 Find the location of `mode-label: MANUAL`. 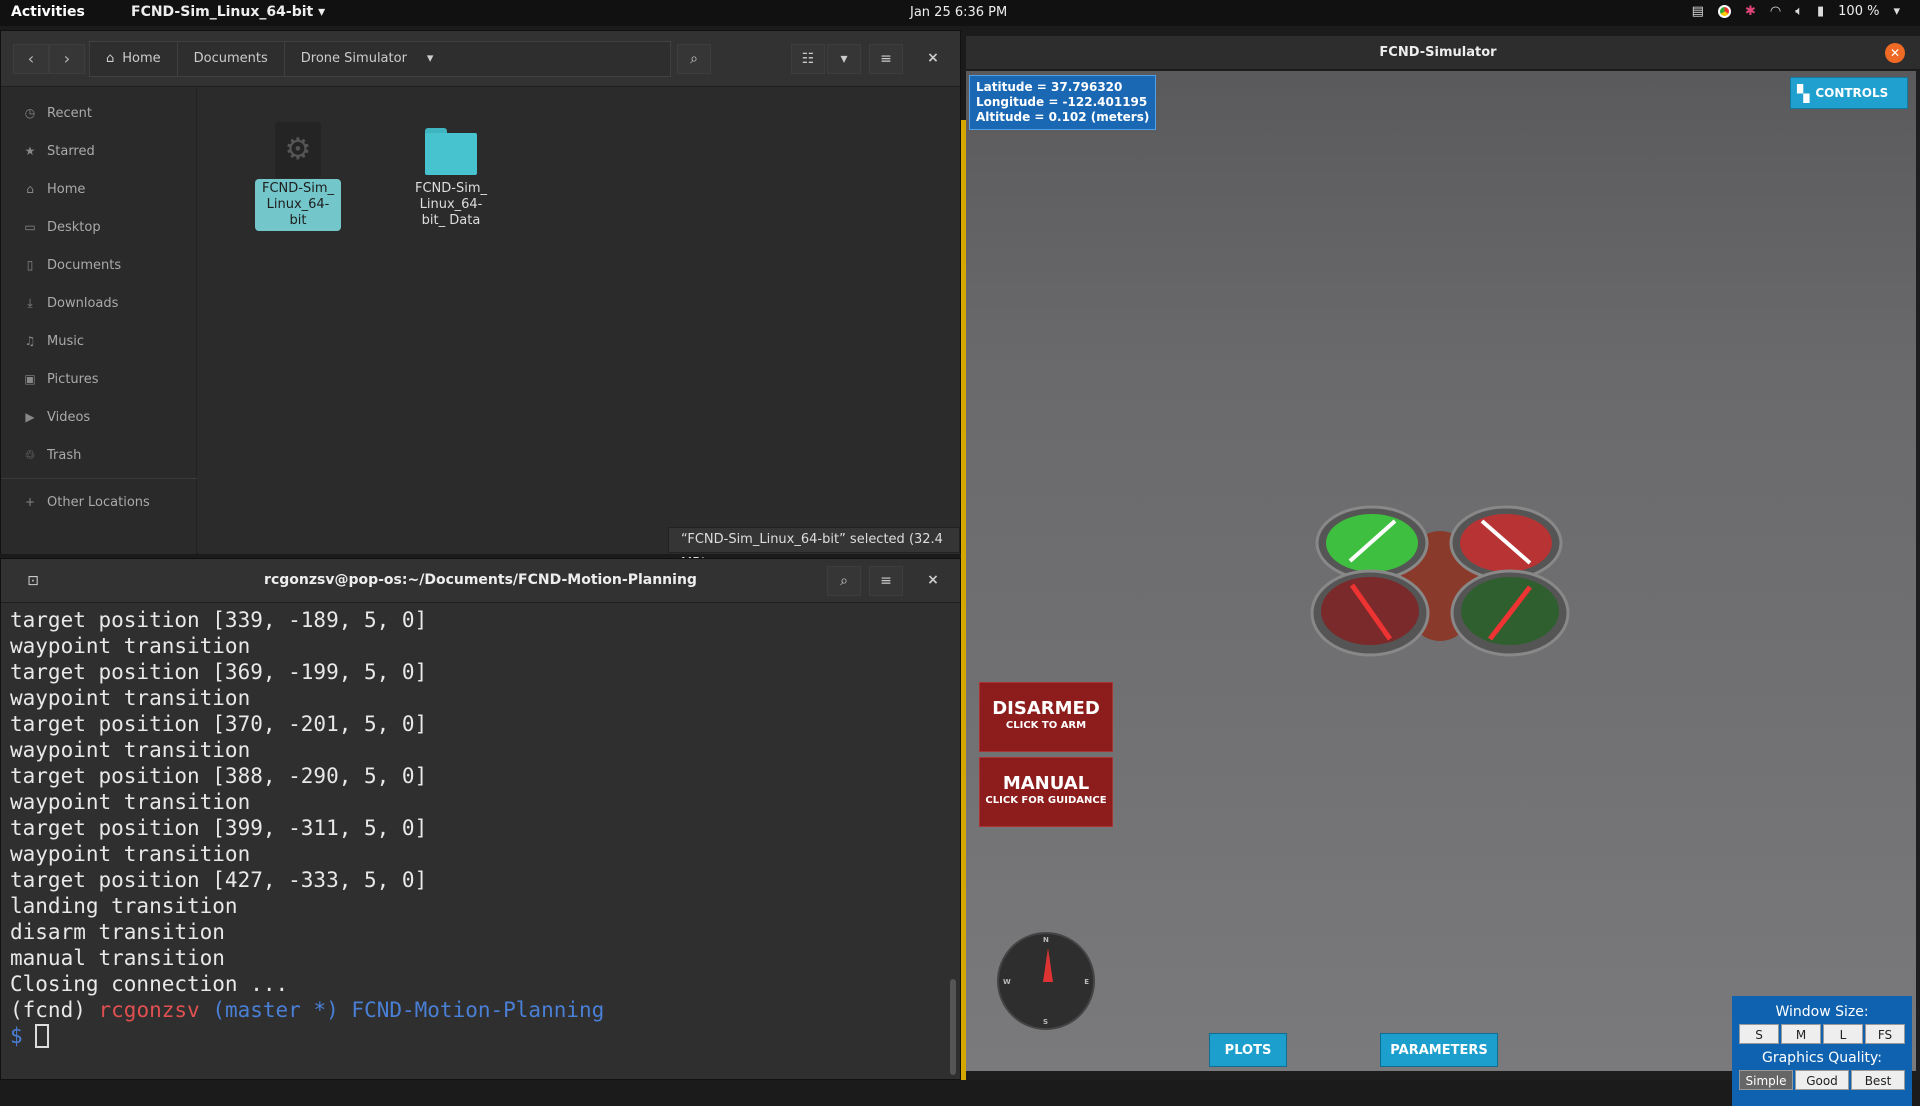

mode-label: MANUAL is located at coordinates (1046, 783).